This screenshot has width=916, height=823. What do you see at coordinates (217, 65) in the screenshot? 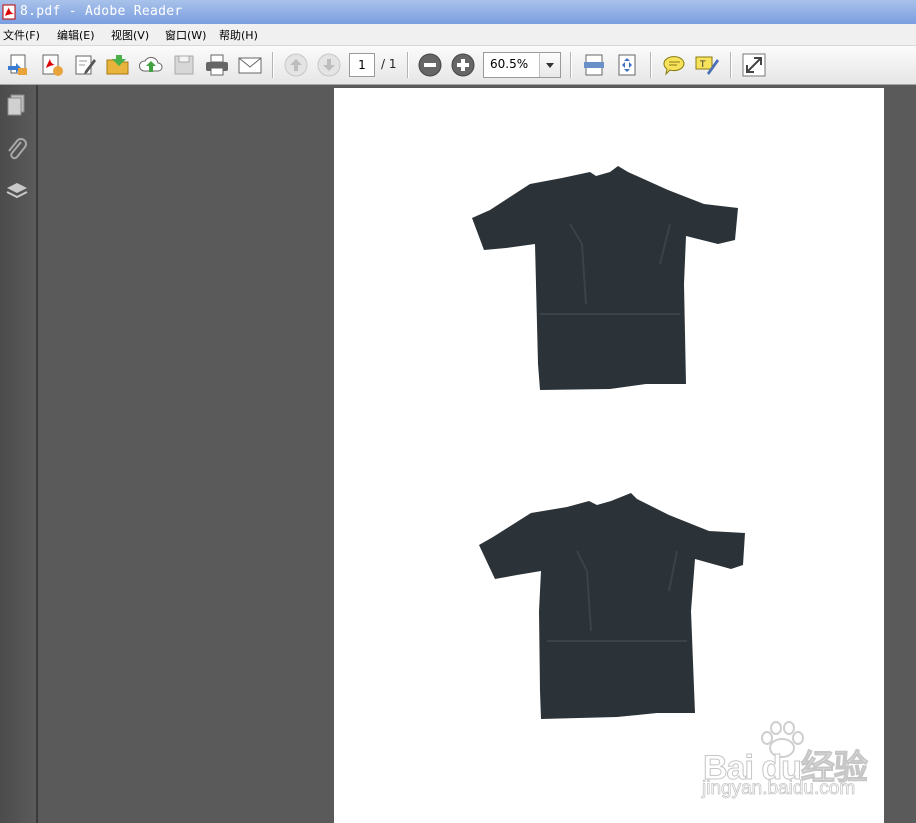
I see `print-icon` at bounding box center [217, 65].